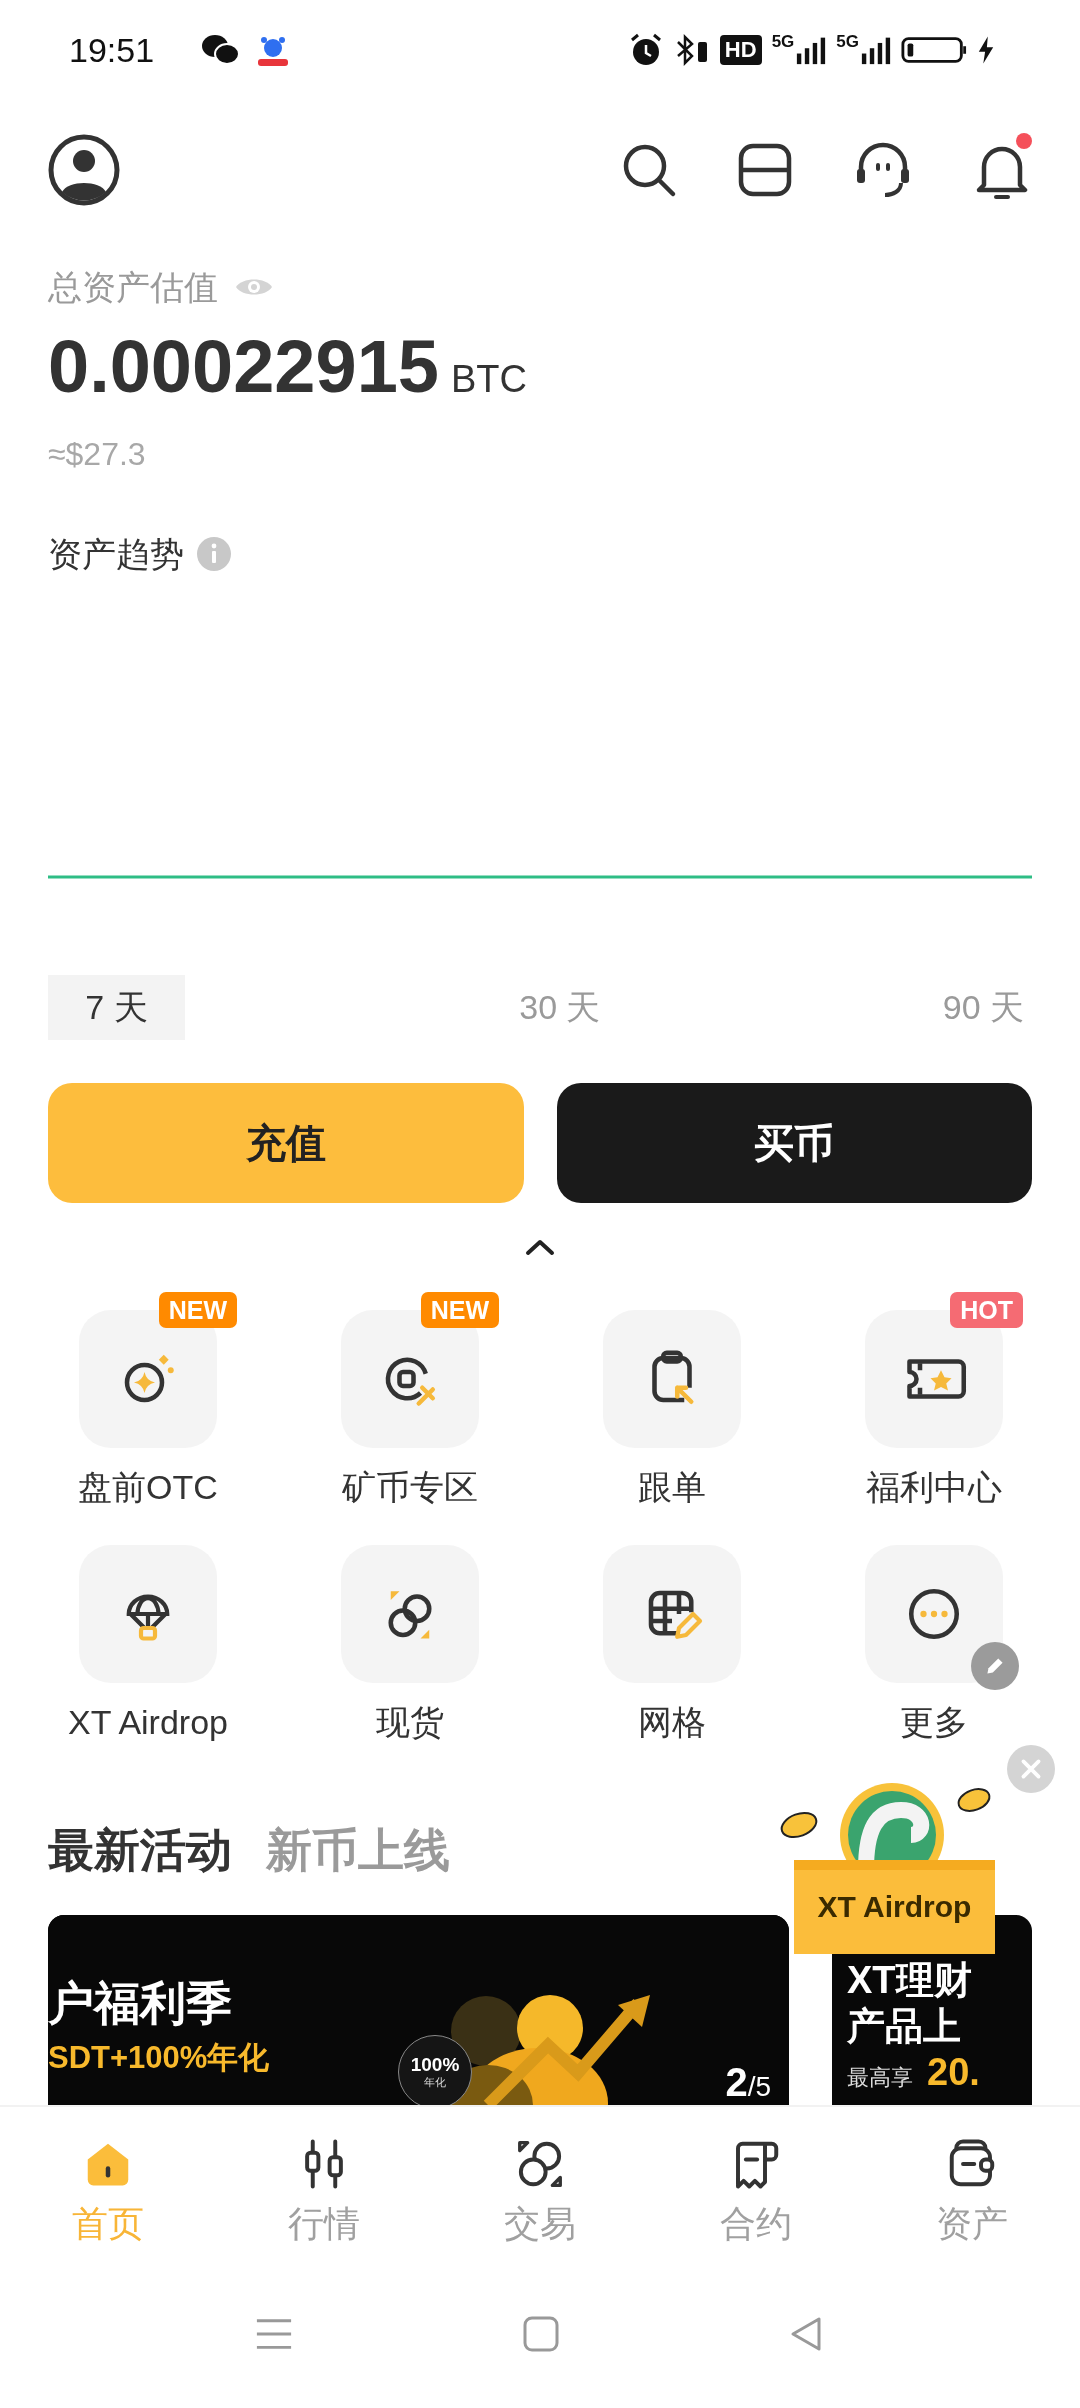 This screenshot has width=1080, height=2408. Describe the element at coordinates (410, 1487) in the screenshot. I see `shortcut-label: 矿币专区` at that location.